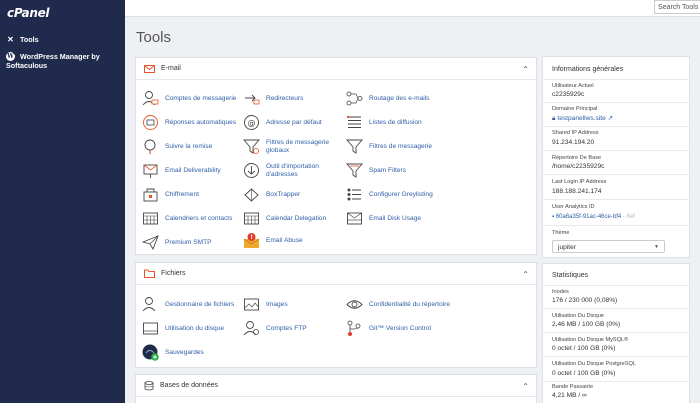 The height and width of the screenshot is (403, 700). Describe the element at coordinates (336, 69) in the screenshot. I see `email-panel-header: E-mail` at that location.